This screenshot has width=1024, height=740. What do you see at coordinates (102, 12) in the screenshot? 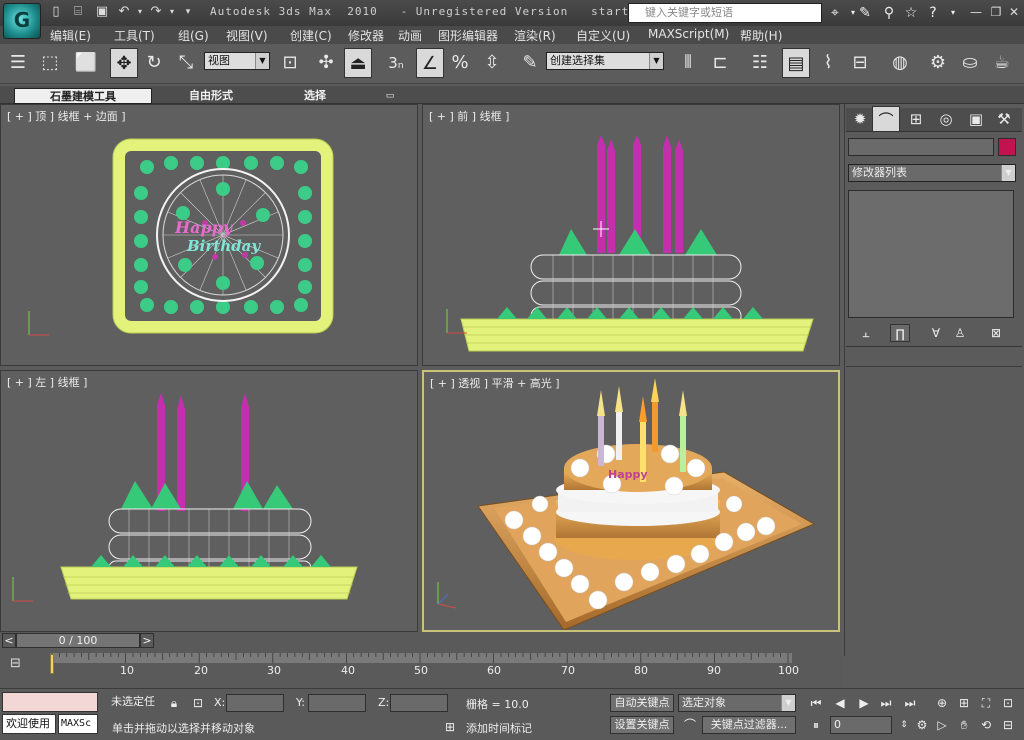
I see `save-file-icon: ▣` at bounding box center [102, 12].